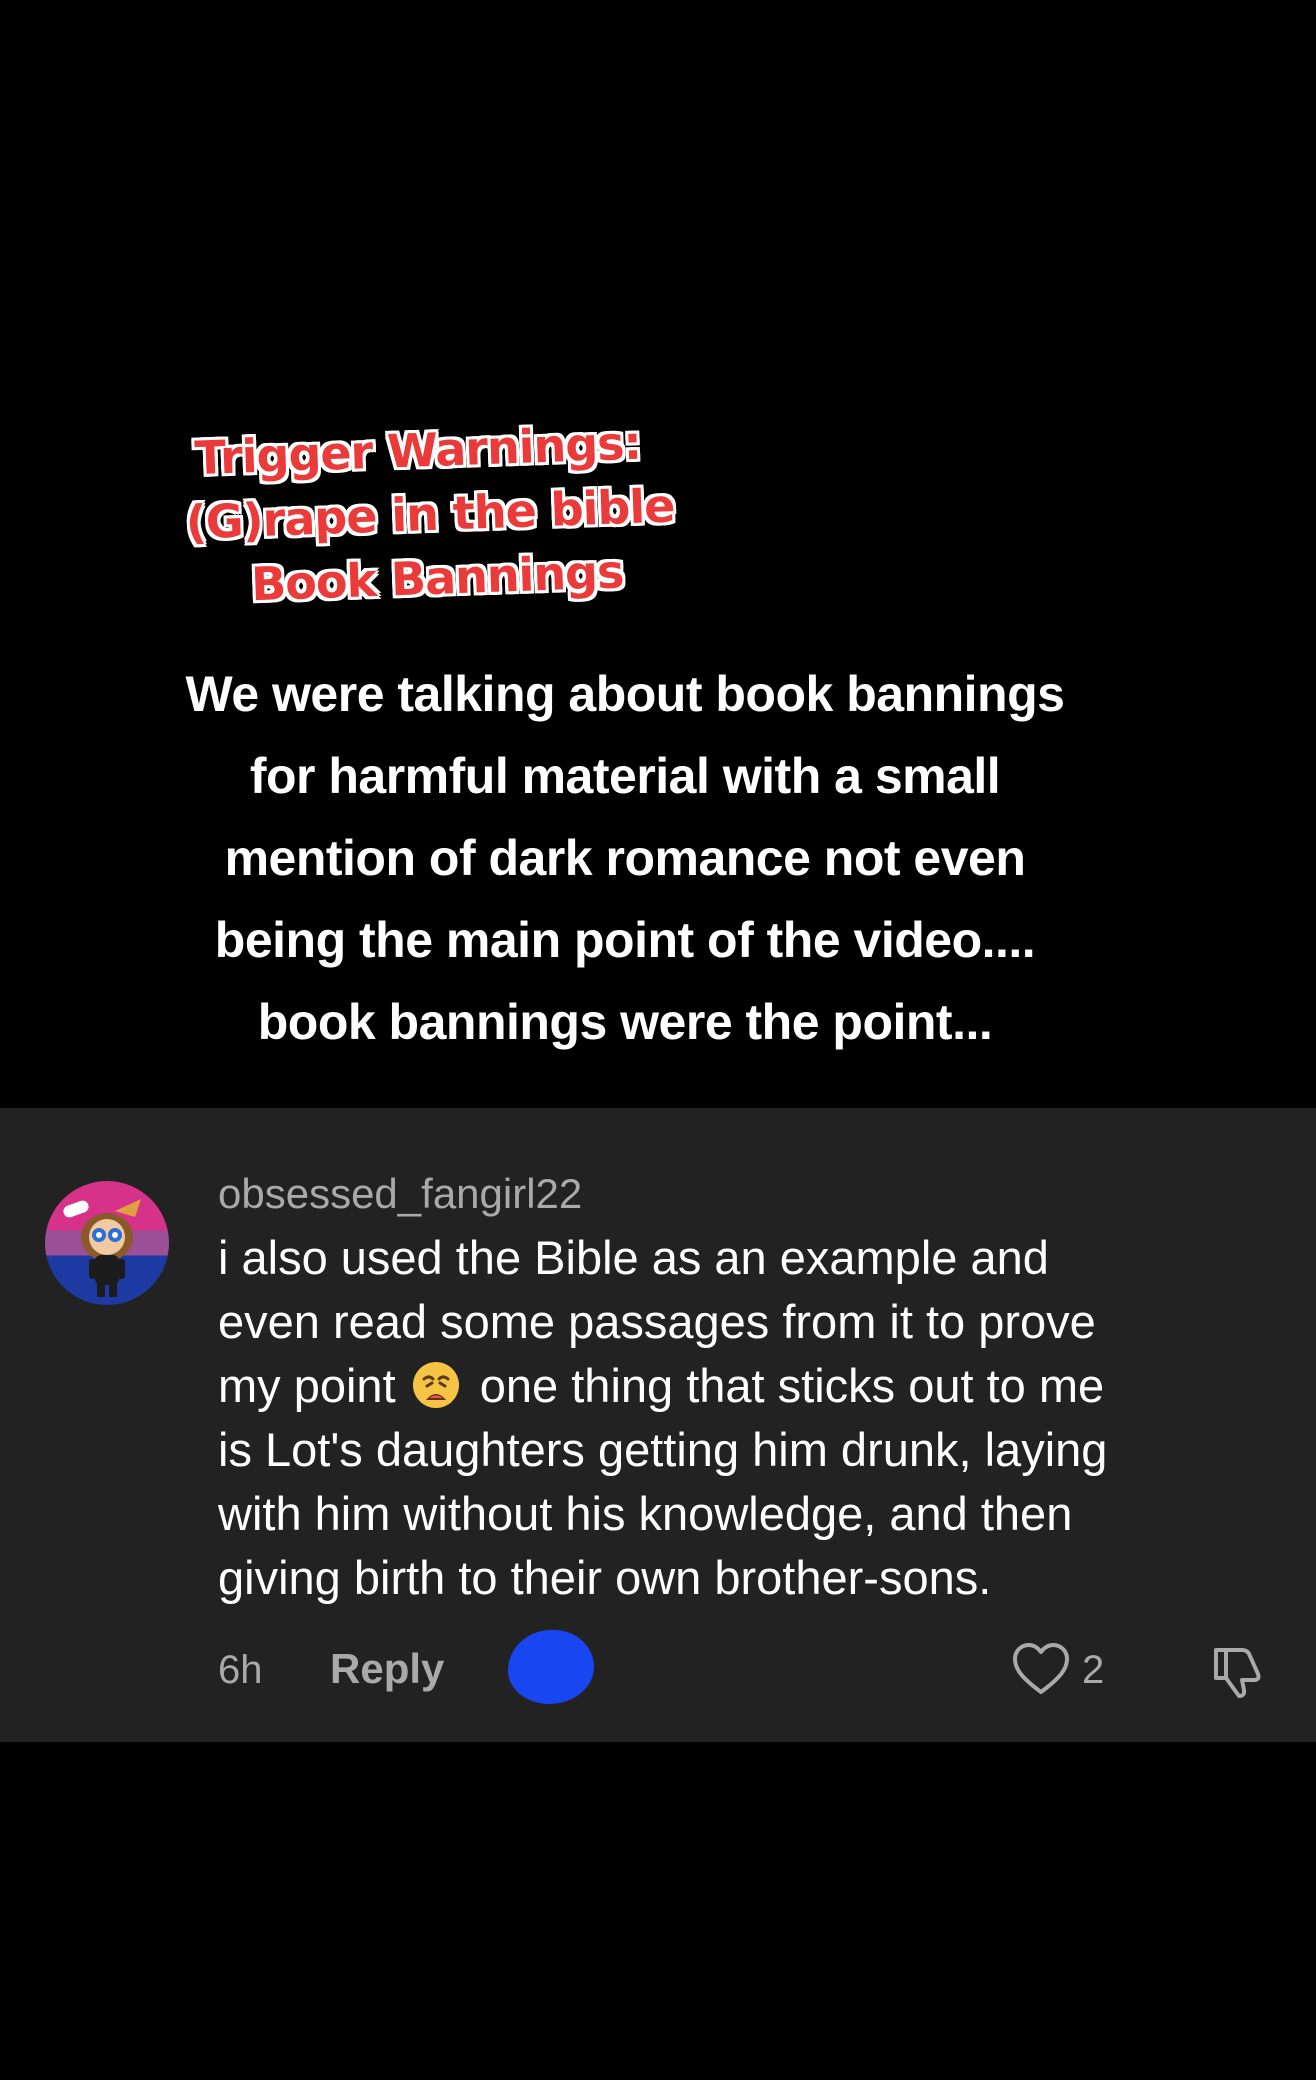  Describe the element at coordinates (657, 1321) in the screenshot. I see `comment-line: even read some passages from it to prove` at that location.